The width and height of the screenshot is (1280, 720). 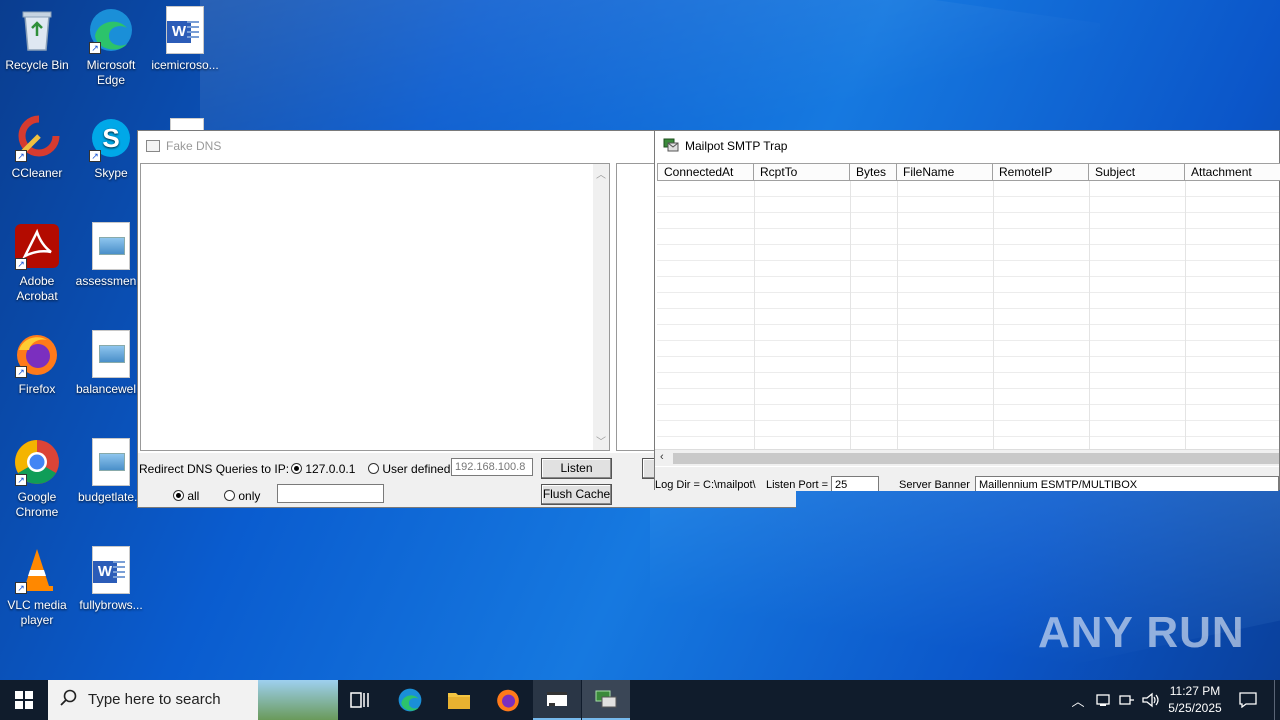 I want to click on taskbar: Type here to search ︿ 11:27 PM 5/25/2025, so click(x=640, y=700).